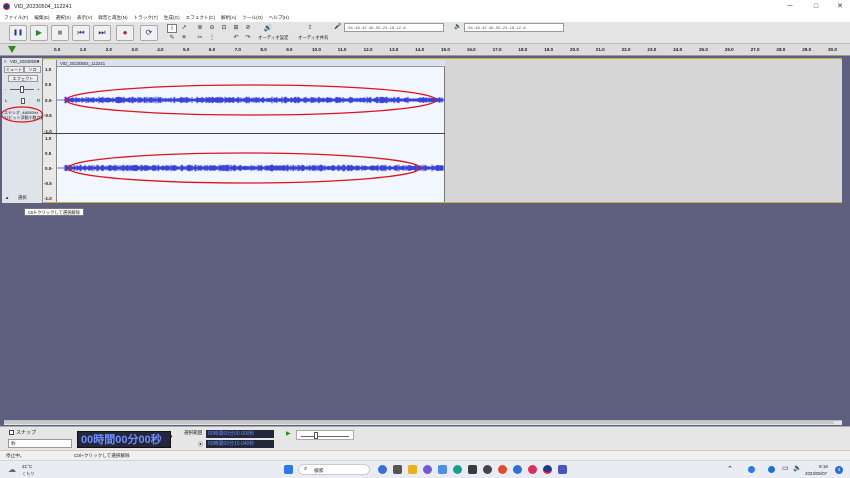 This screenshot has width=850, height=478. What do you see at coordinates (457, 469) in the screenshot?
I see `edge-icon` at bounding box center [457, 469].